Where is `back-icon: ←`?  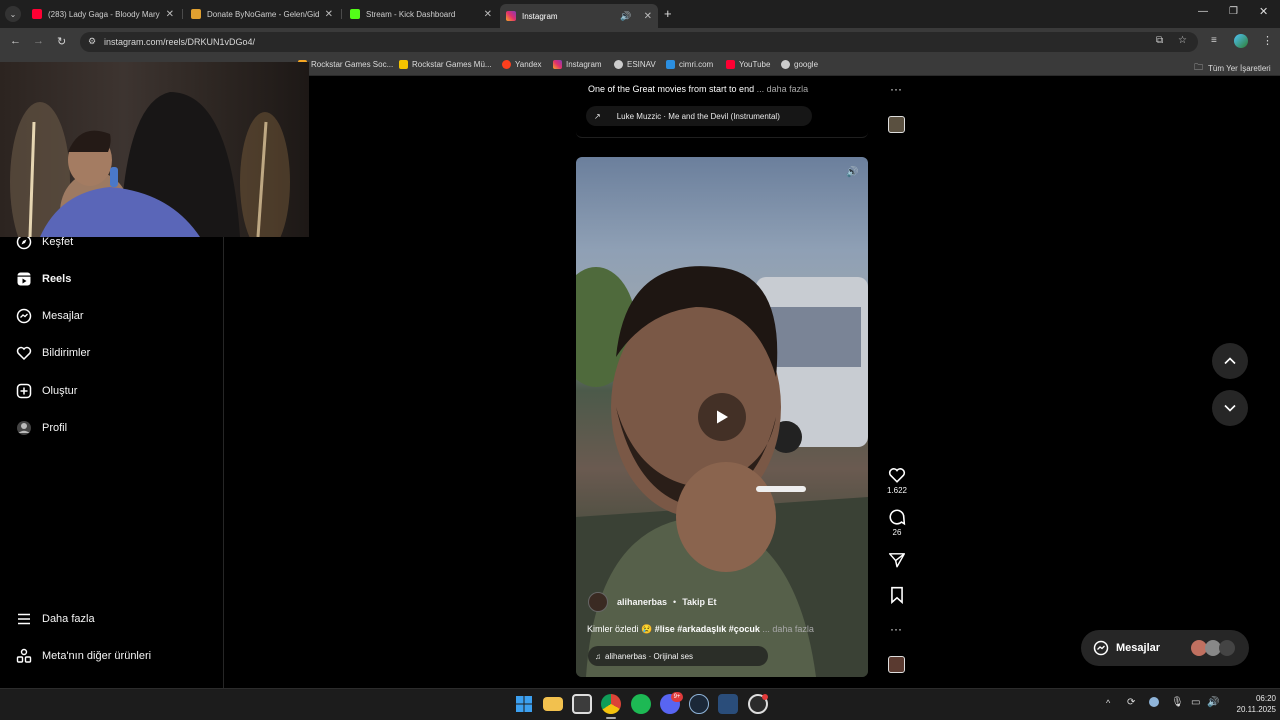 back-icon: ← is located at coordinates (15, 41).